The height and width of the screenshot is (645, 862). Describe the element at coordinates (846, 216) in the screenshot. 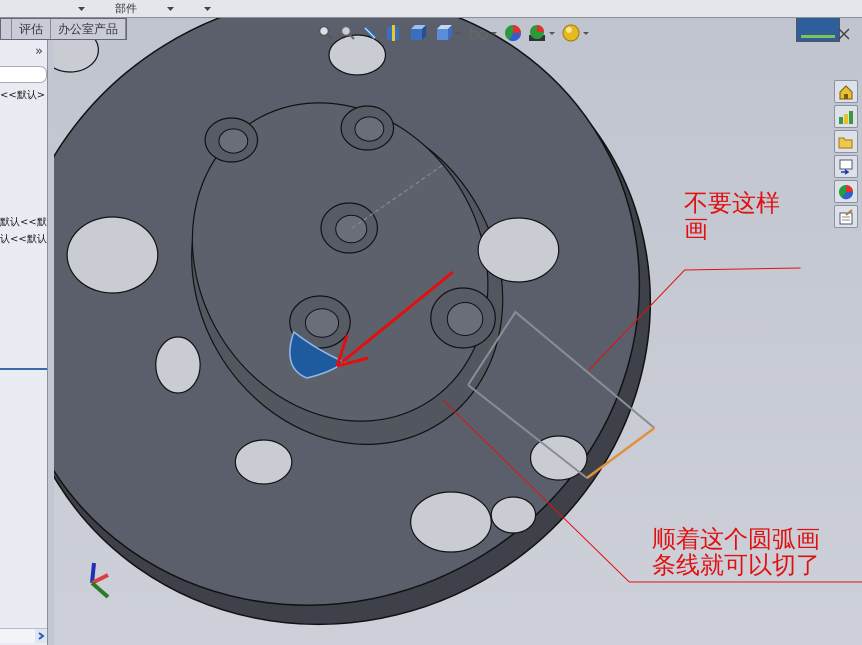

I see `notepad-icon` at that location.